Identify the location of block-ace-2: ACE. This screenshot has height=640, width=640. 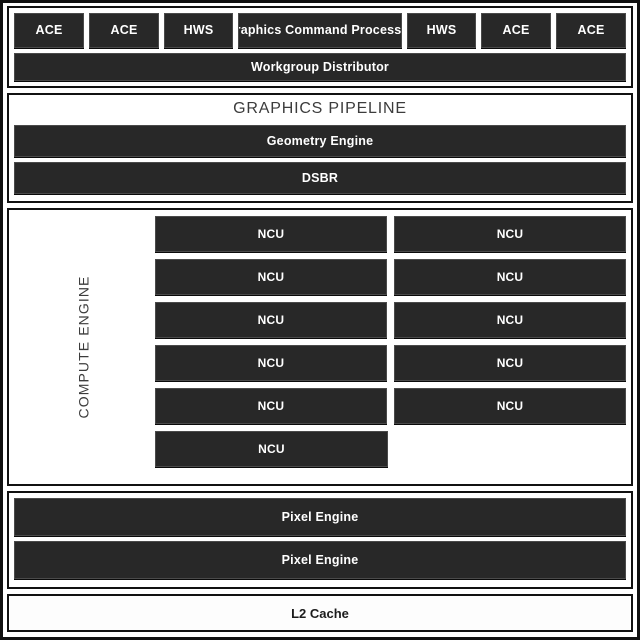
(124, 30).